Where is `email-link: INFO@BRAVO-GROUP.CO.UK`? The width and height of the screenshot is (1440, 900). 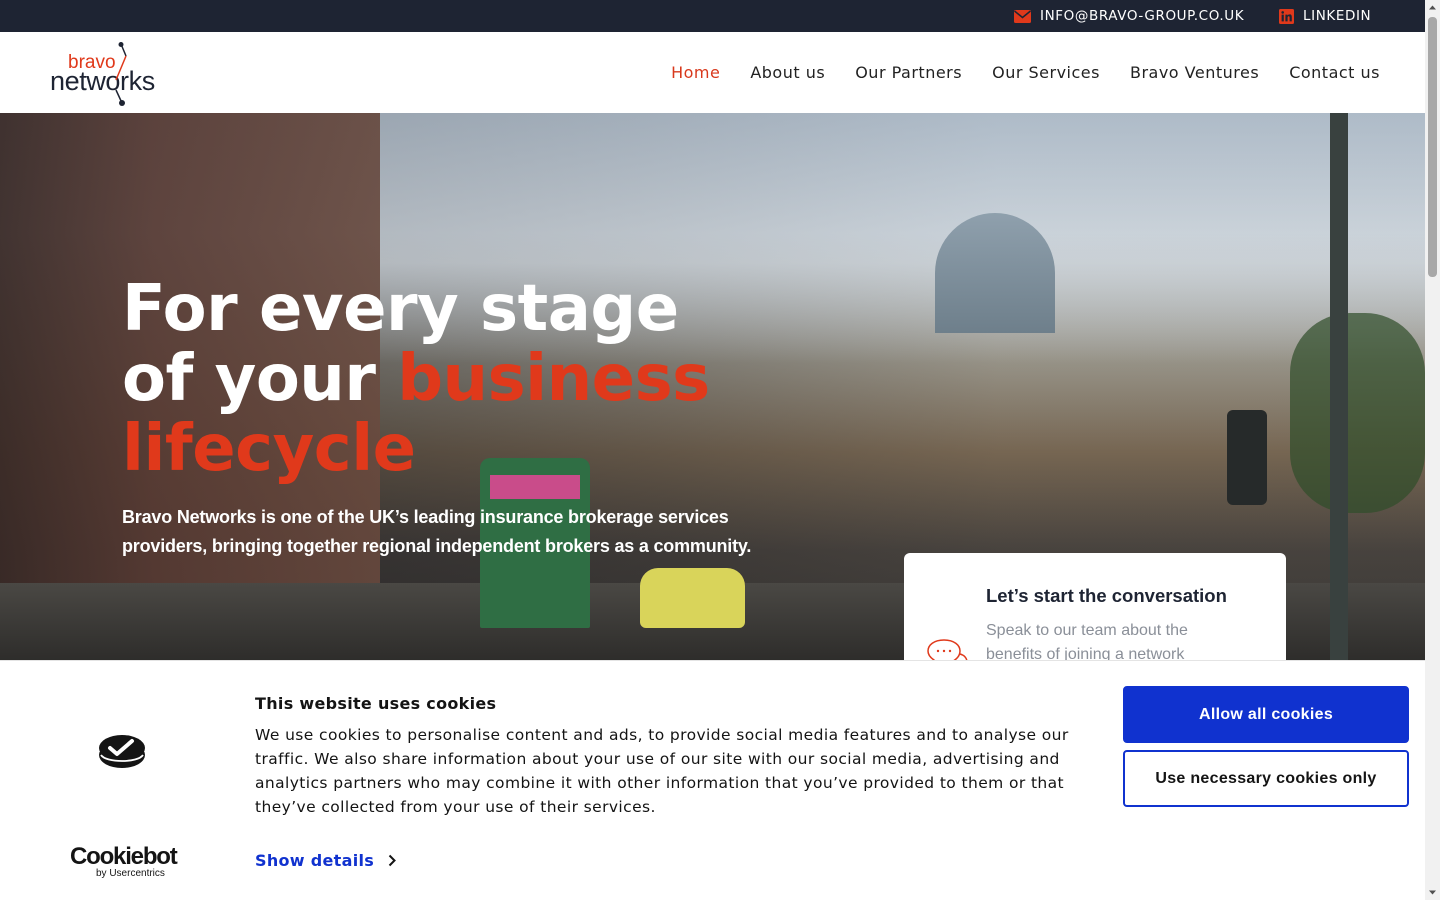
email-link: INFO@BRAVO-GROUP.CO.UK is located at coordinates (1129, 16).